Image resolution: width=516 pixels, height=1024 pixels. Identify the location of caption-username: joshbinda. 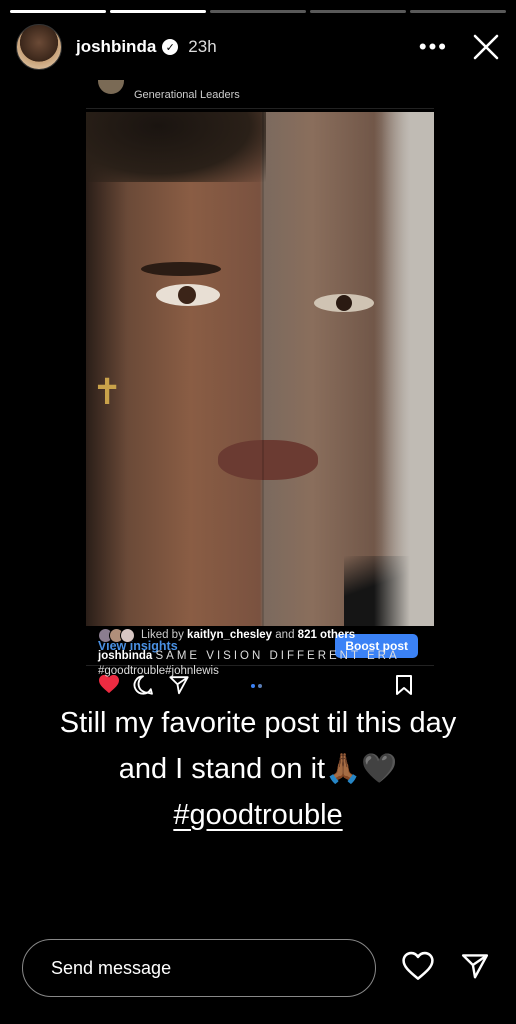
(125, 656).